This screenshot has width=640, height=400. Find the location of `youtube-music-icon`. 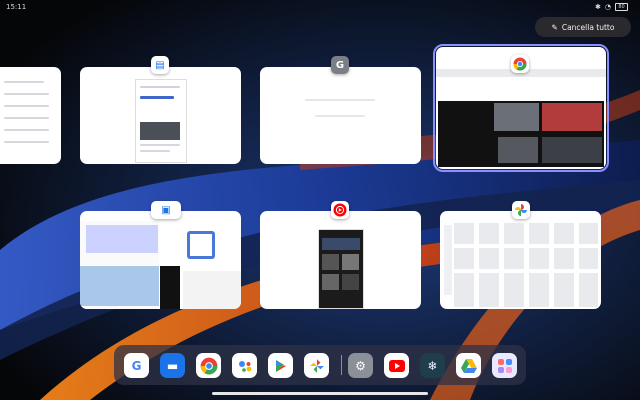

youtube-music-icon is located at coordinates (340, 210).